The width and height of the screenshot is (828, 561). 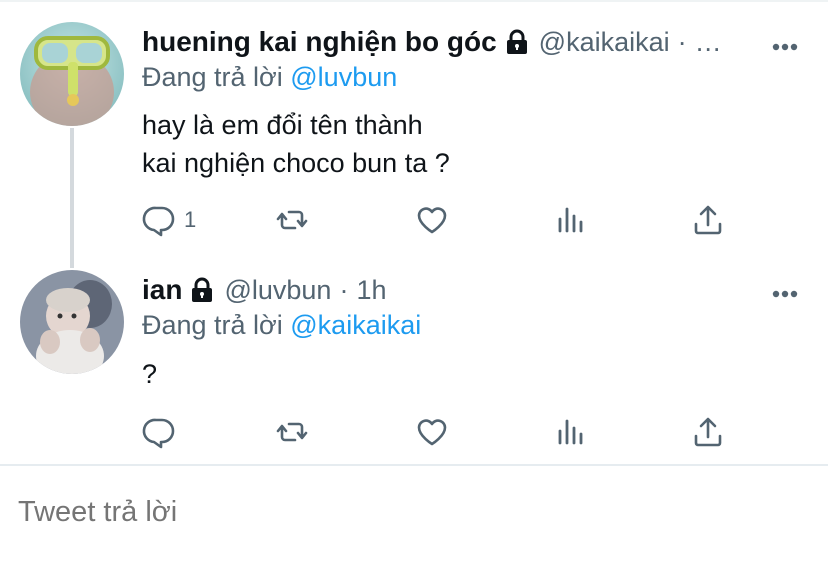 I want to click on replying-to: Đang trả lời @kaikaikai, so click(x=281, y=325).